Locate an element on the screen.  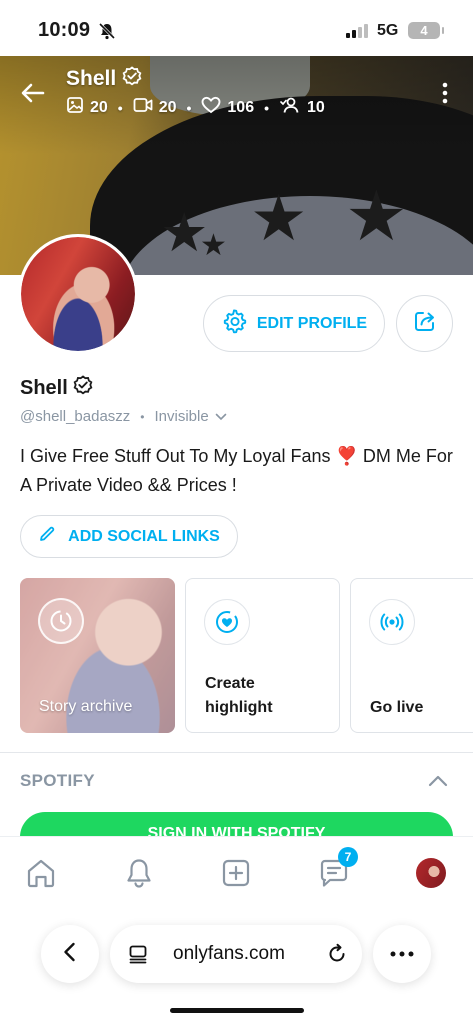
add-post-icon is located at coordinates (236, 873).